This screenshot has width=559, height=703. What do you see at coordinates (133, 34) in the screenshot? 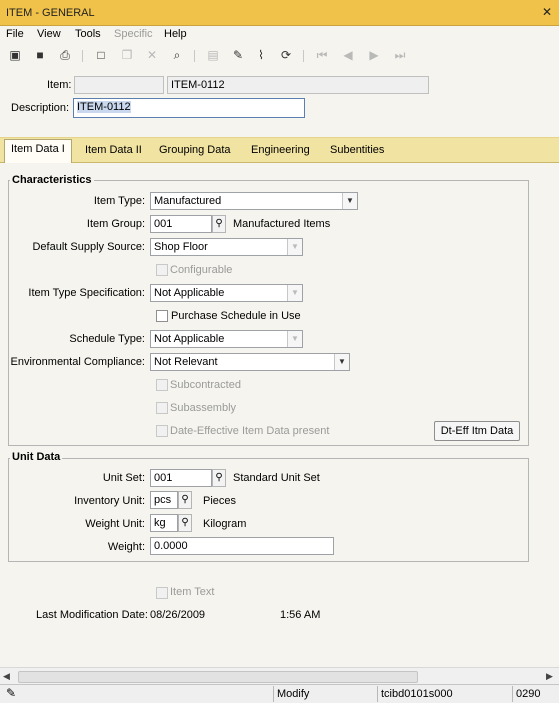
I see `menu-specific: Specific` at bounding box center [133, 34].